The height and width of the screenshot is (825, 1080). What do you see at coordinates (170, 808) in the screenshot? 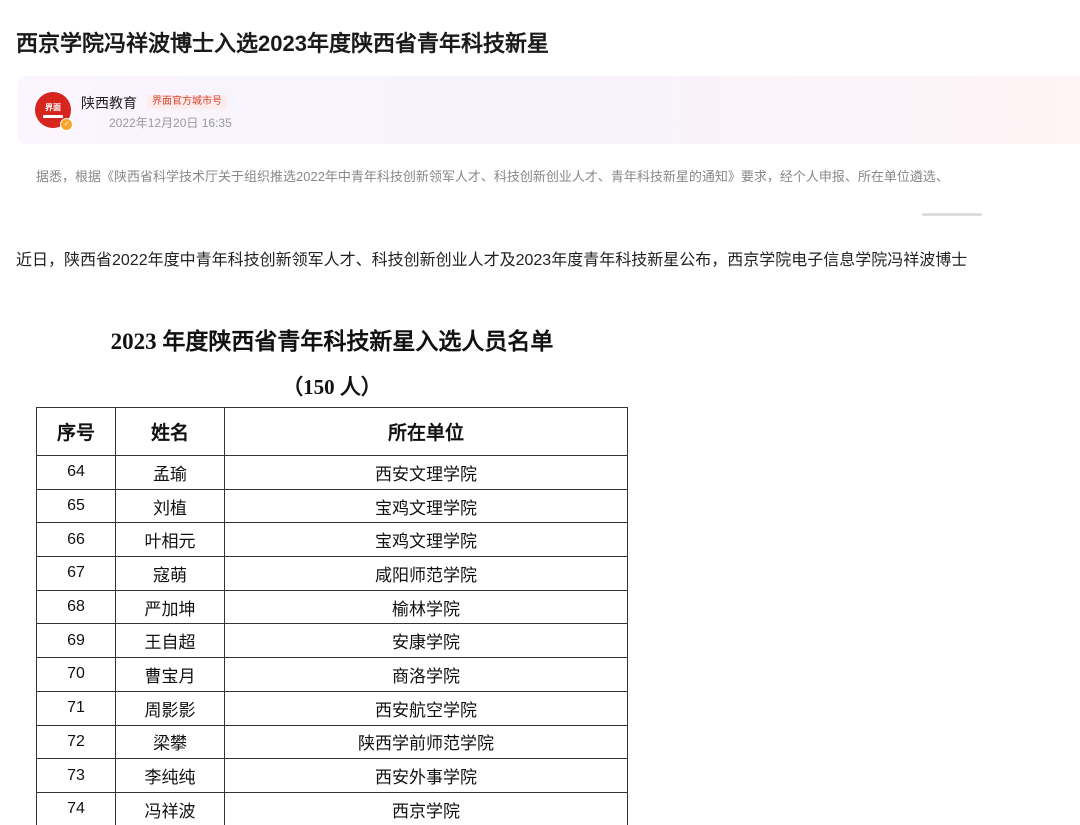
I see `cell-name: 冯祥波` at bounding box center [170, 808].